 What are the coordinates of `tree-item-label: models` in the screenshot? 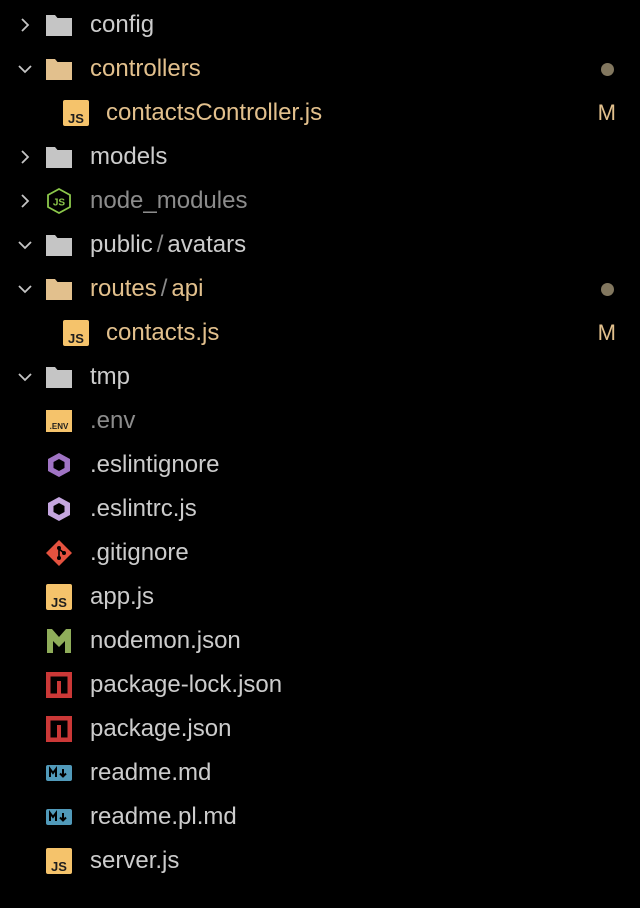 It's located at (129, 156).